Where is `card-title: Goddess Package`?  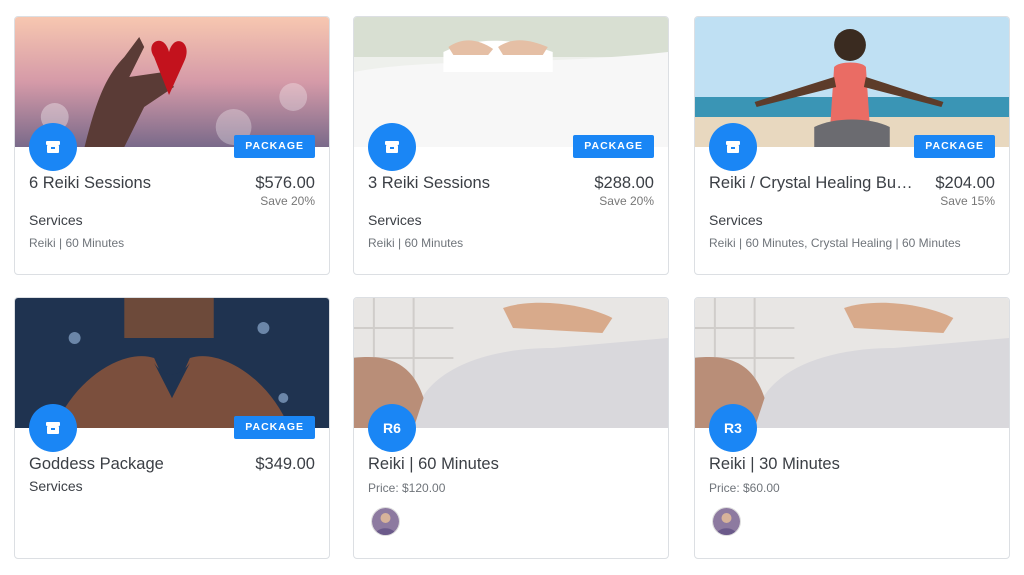
card-title: Goddess Package is located at coordinates (96, 464).